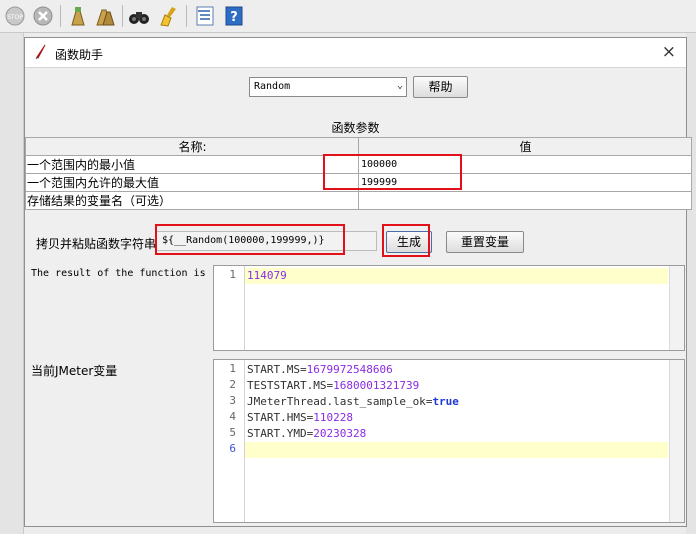 This screenshot has height=534, width=696. Describe the element at coordinates (43, 16) in the screenshot. I see `shutdown-icon` at that location.